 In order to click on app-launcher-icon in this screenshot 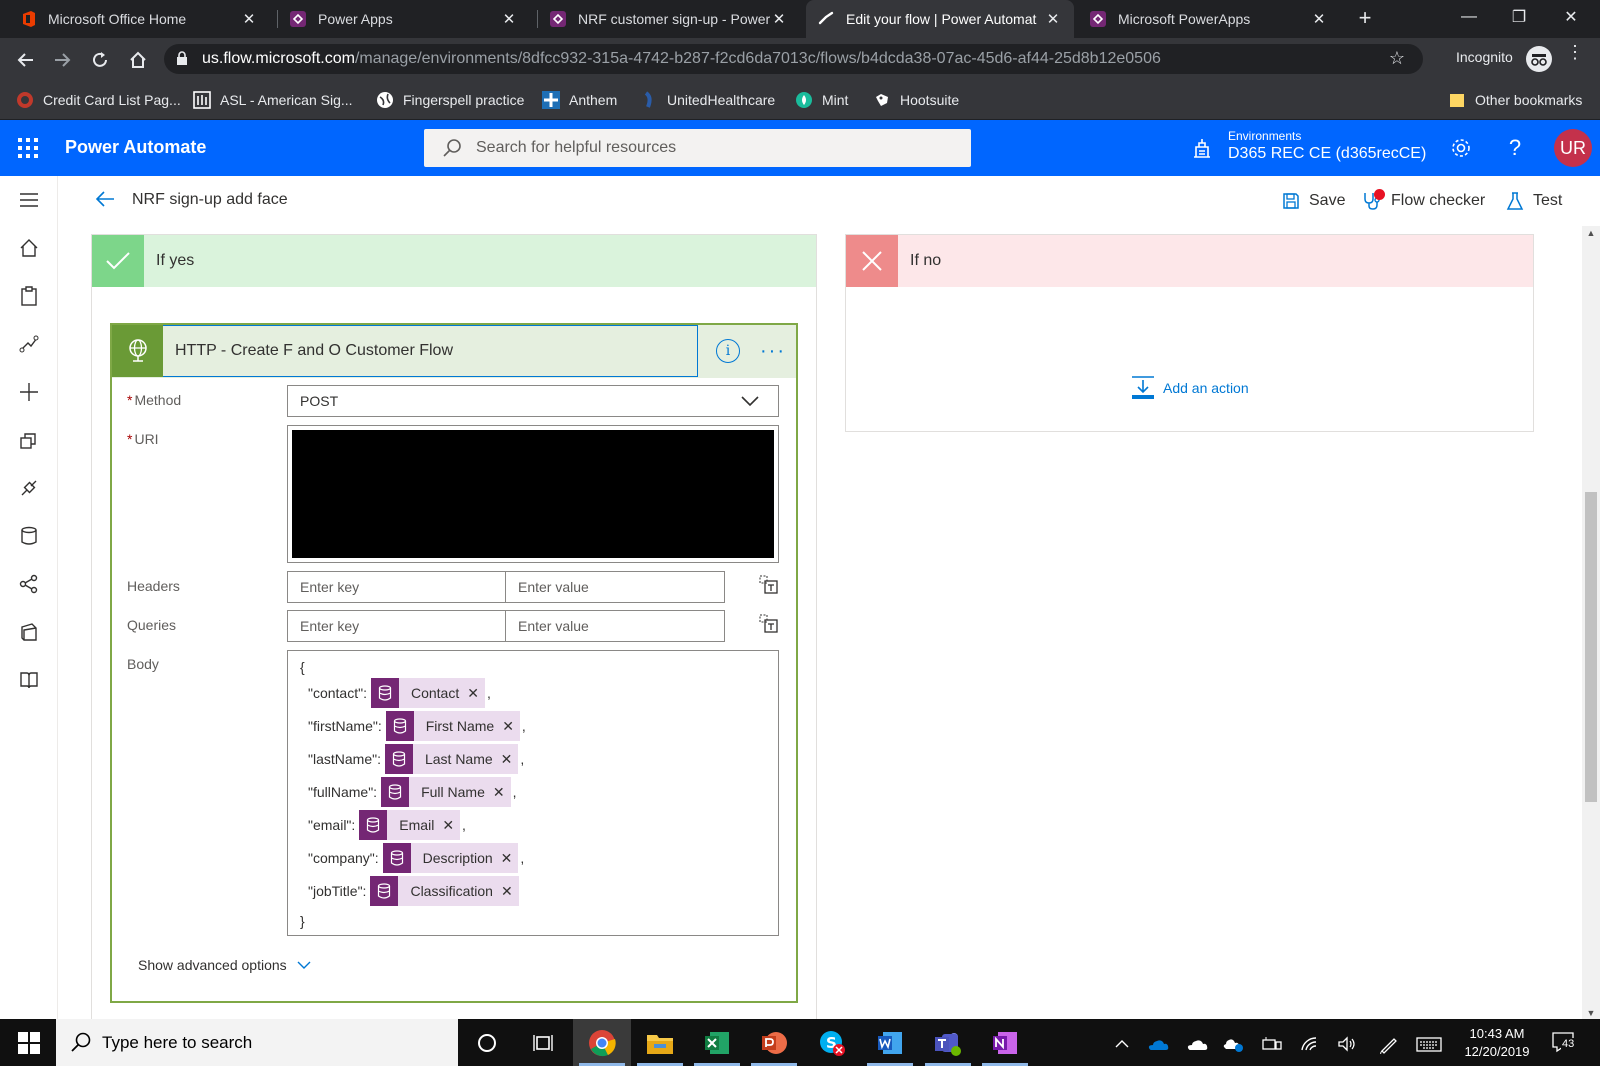, I will do `click(28, 148)`.